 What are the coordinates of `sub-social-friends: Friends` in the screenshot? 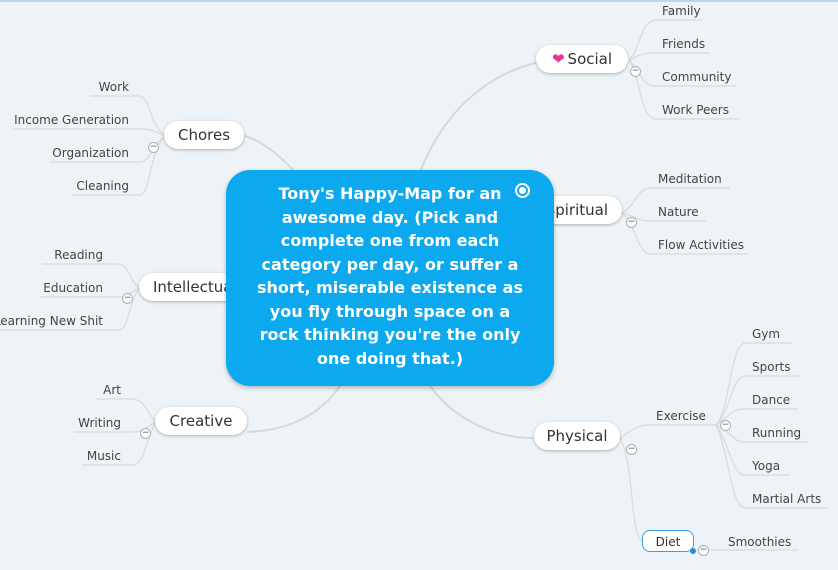 It's located at (683, 44).